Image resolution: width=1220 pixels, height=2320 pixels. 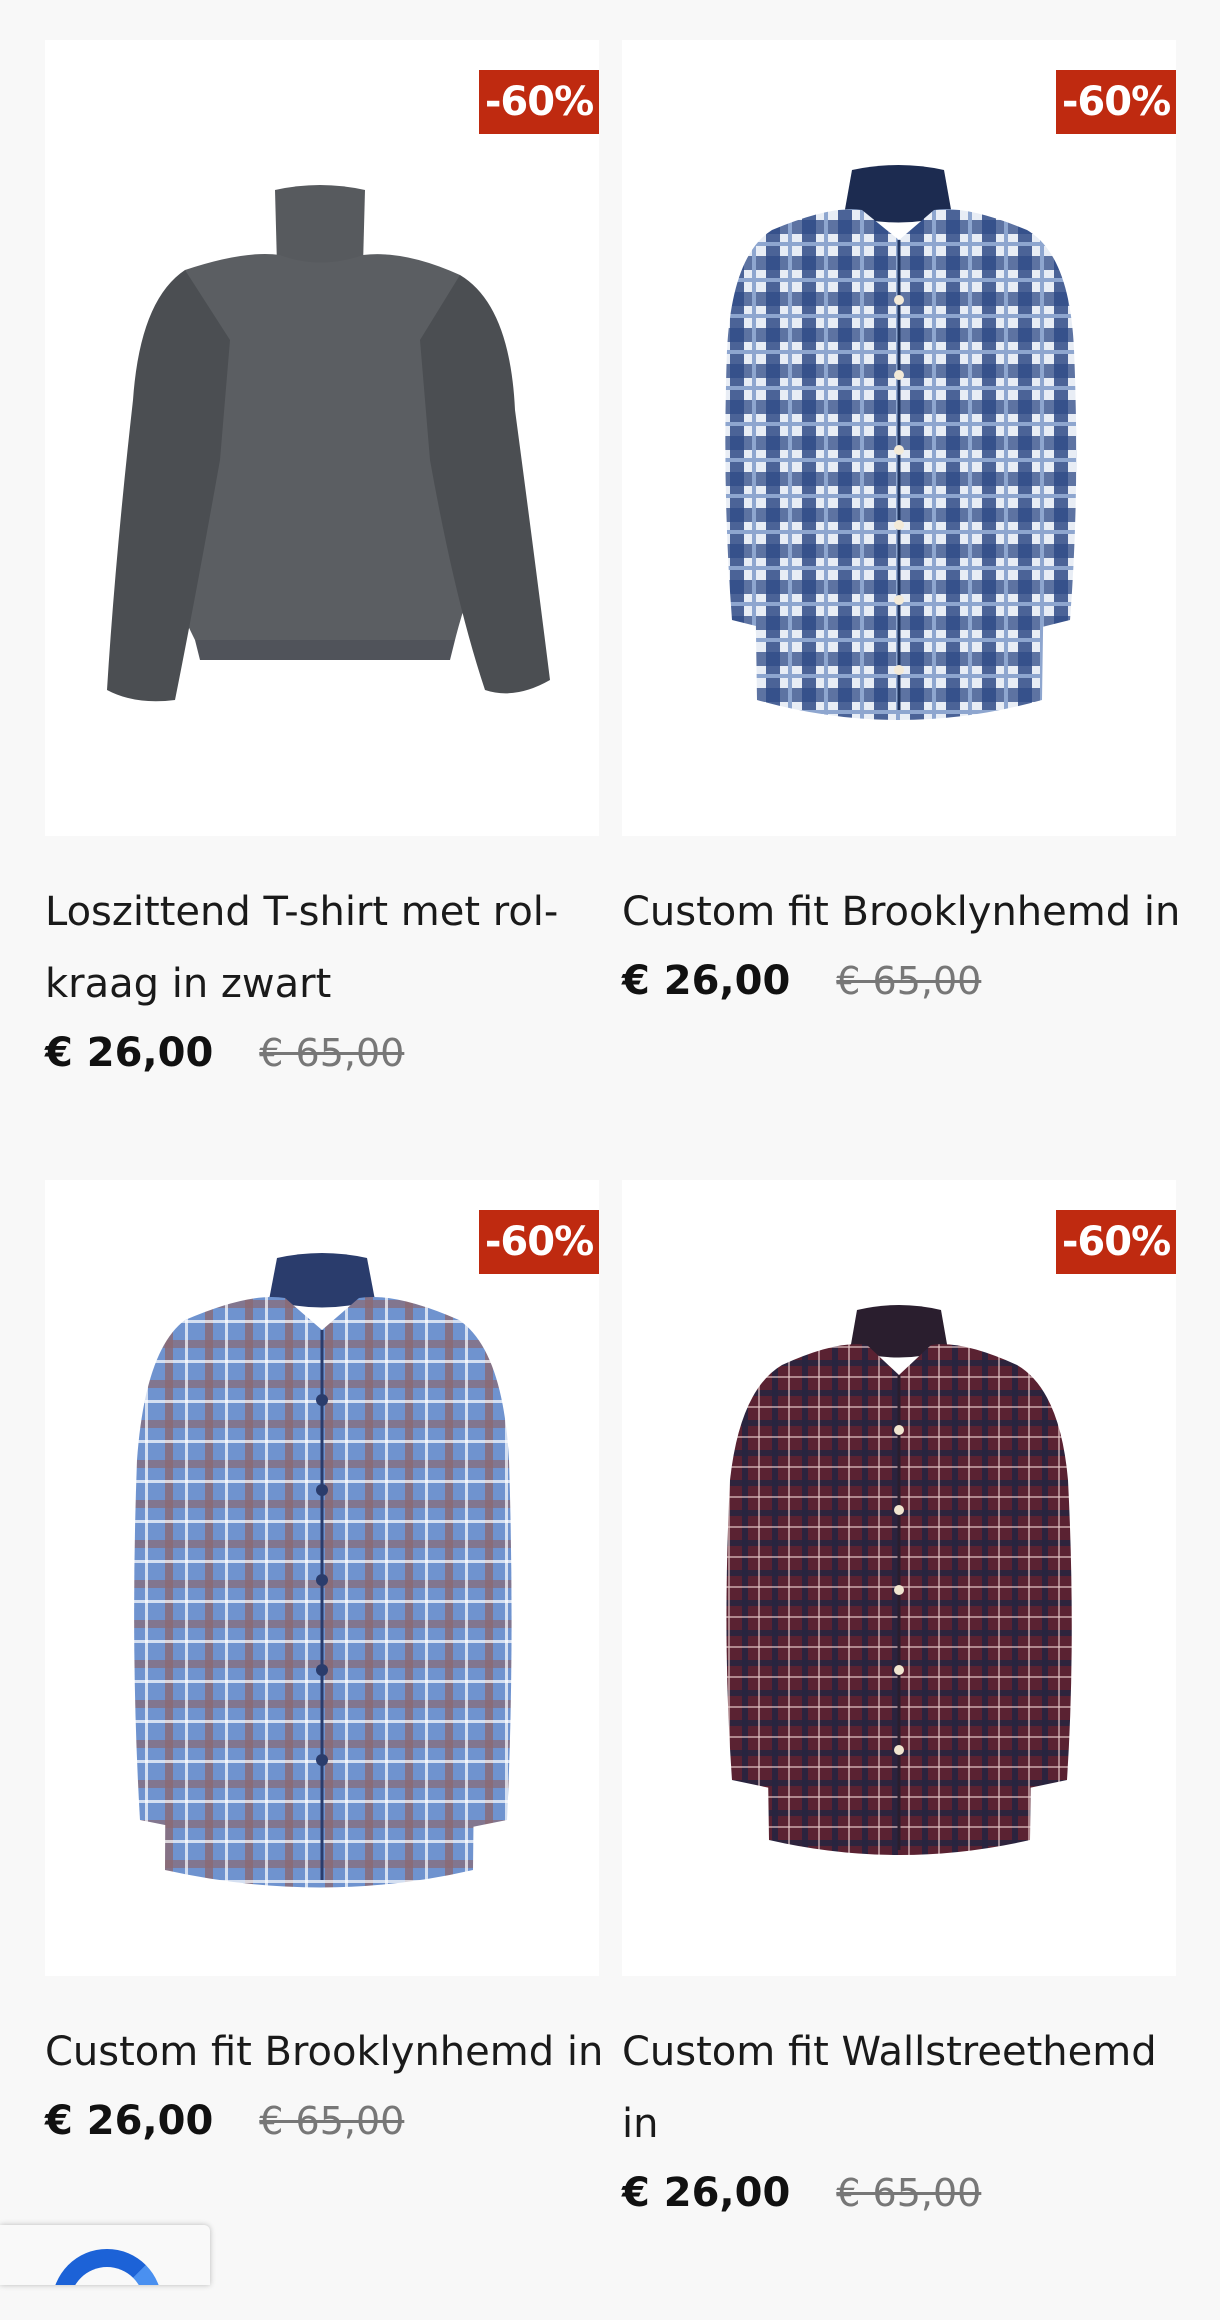 What do you see at coordinates (902, 2088) in the screenshot?
I see `product-title: Custom fit Wallstreethemd in` at bounding box center [902, 2088].